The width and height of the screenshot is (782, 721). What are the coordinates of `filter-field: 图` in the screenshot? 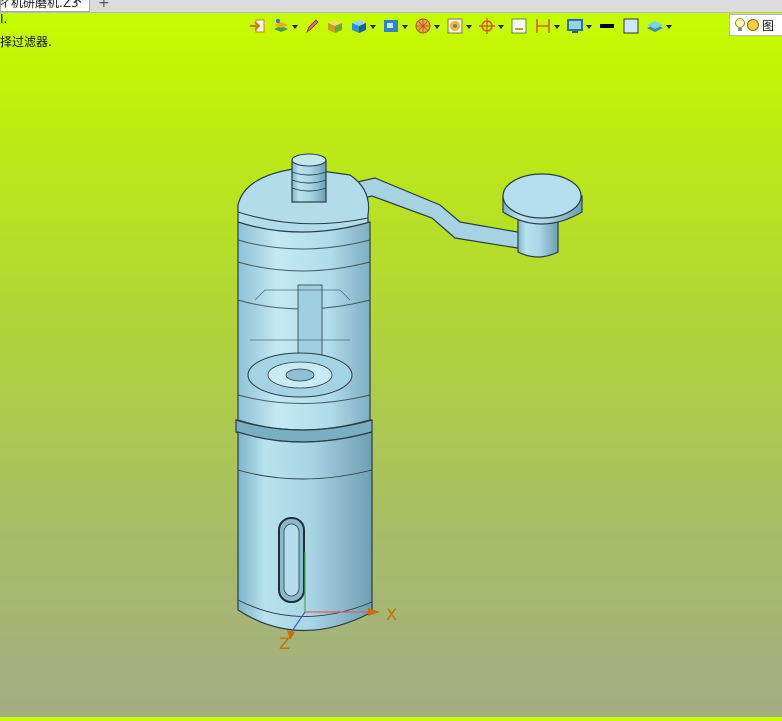 It's located at (755, 25).